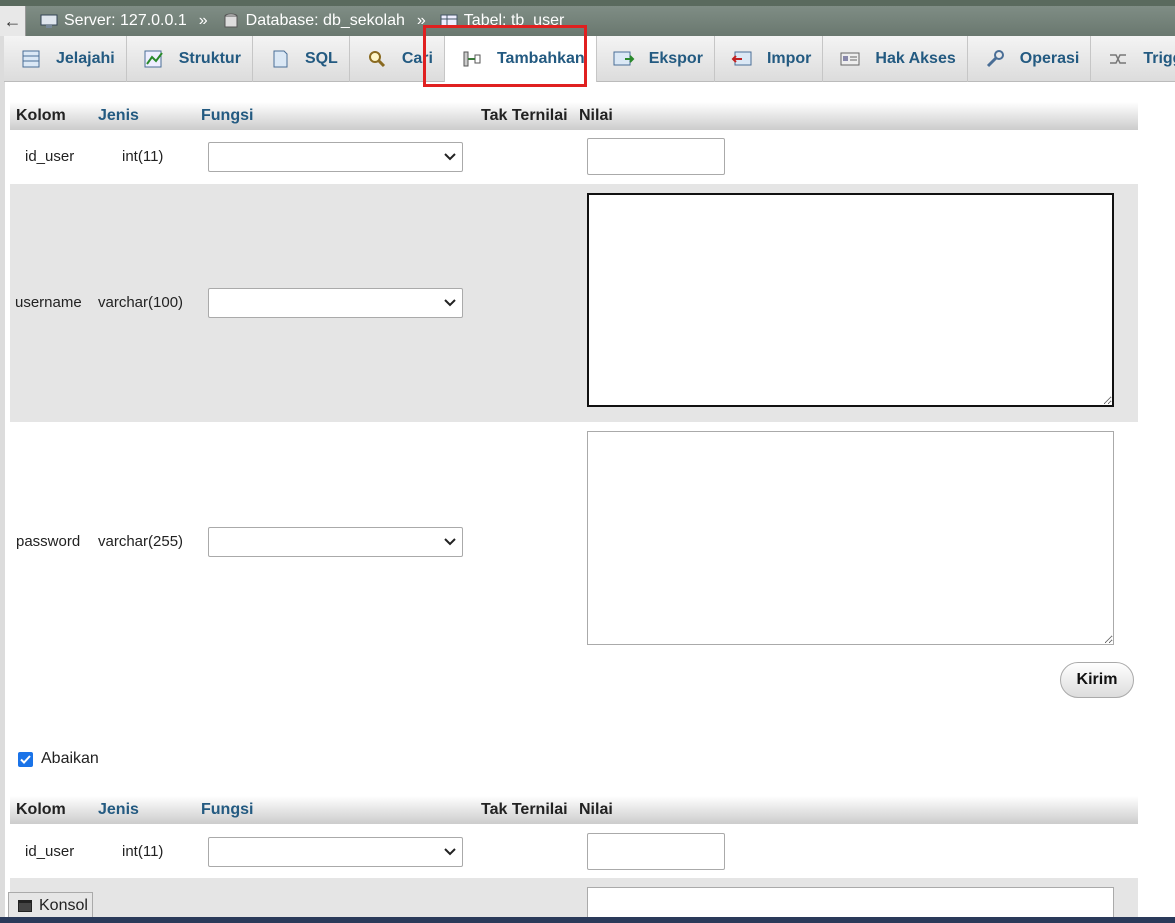 This screenshot has width=1175, height=923. What do you see at coordinates (472, 59) in the screenshot?
I see `insert-icon` at bounding box center [472, 59].